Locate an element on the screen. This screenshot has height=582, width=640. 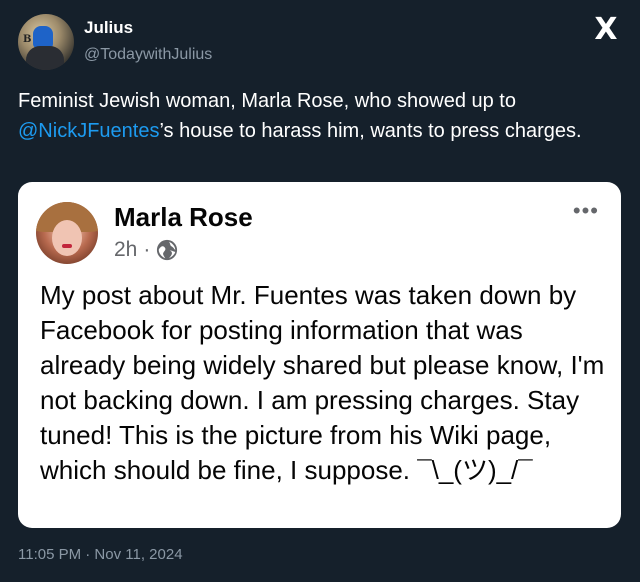
post-author-name: Marla Rose is located at coordinates (183, 217).